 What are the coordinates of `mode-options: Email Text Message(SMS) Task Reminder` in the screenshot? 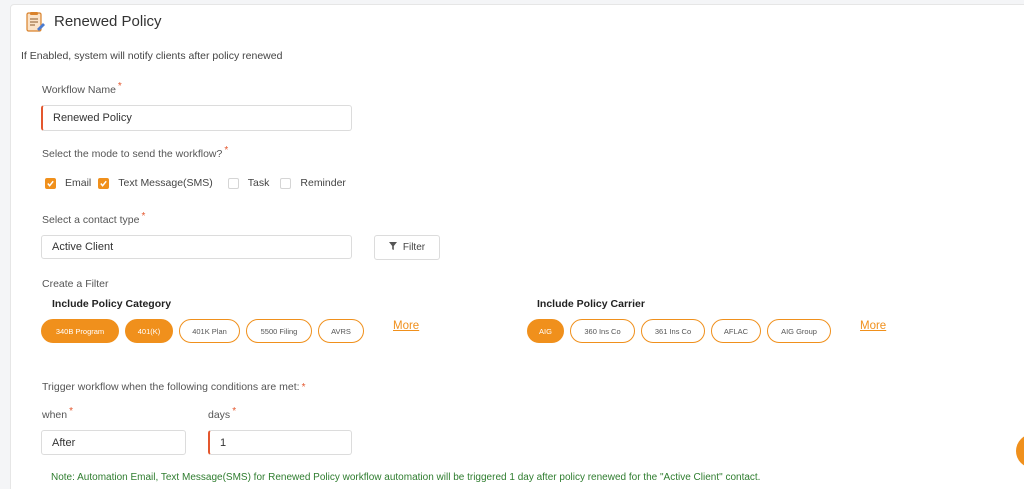 It's located at (195, 183).